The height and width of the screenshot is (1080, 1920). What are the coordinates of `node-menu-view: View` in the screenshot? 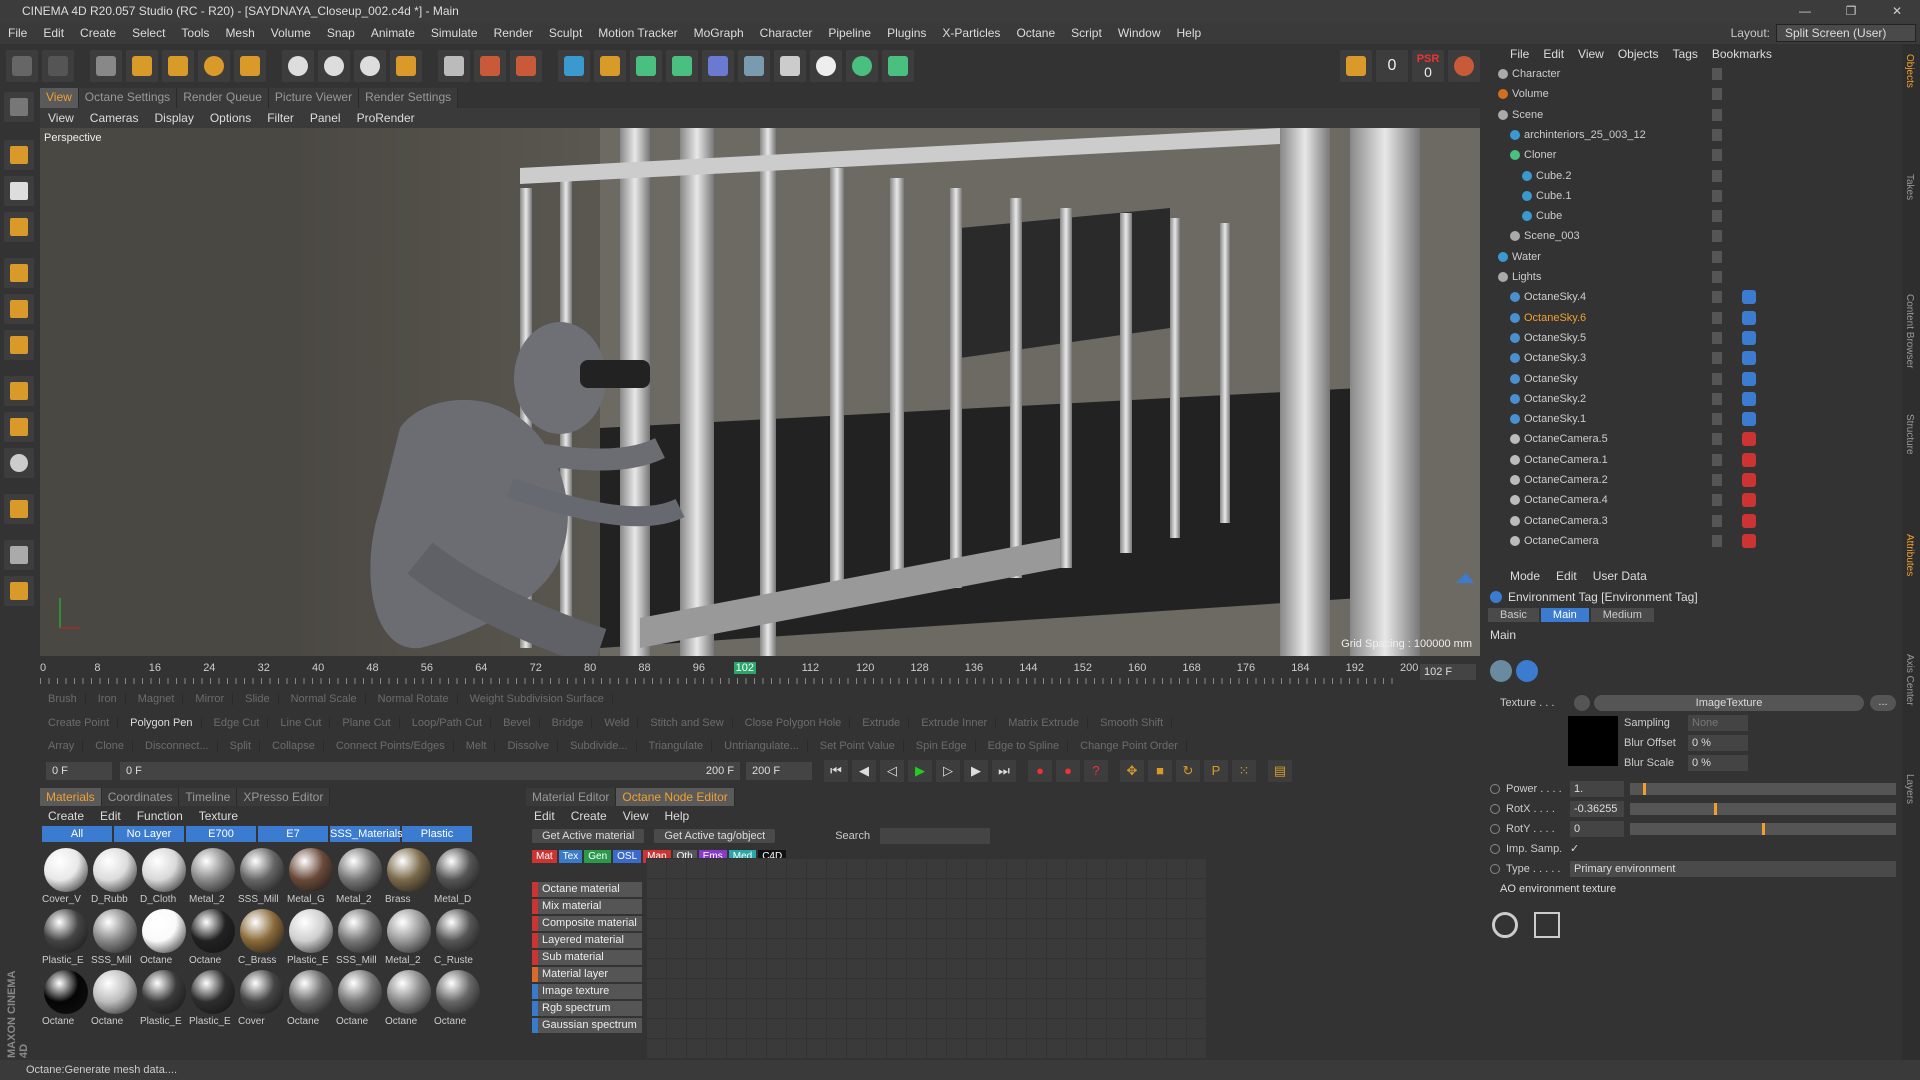 It's located at (636, 816).